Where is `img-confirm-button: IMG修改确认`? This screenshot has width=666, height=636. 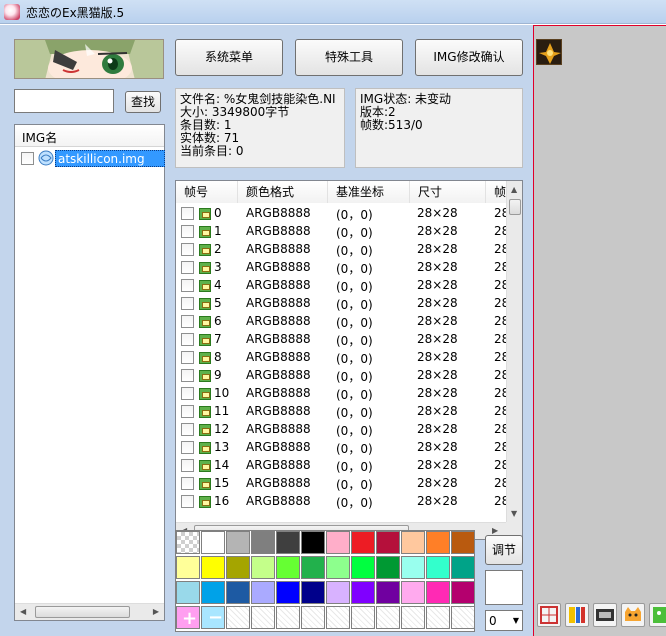 img-confirm-button: IMG修改确认 is located at coordinates (469, 57).